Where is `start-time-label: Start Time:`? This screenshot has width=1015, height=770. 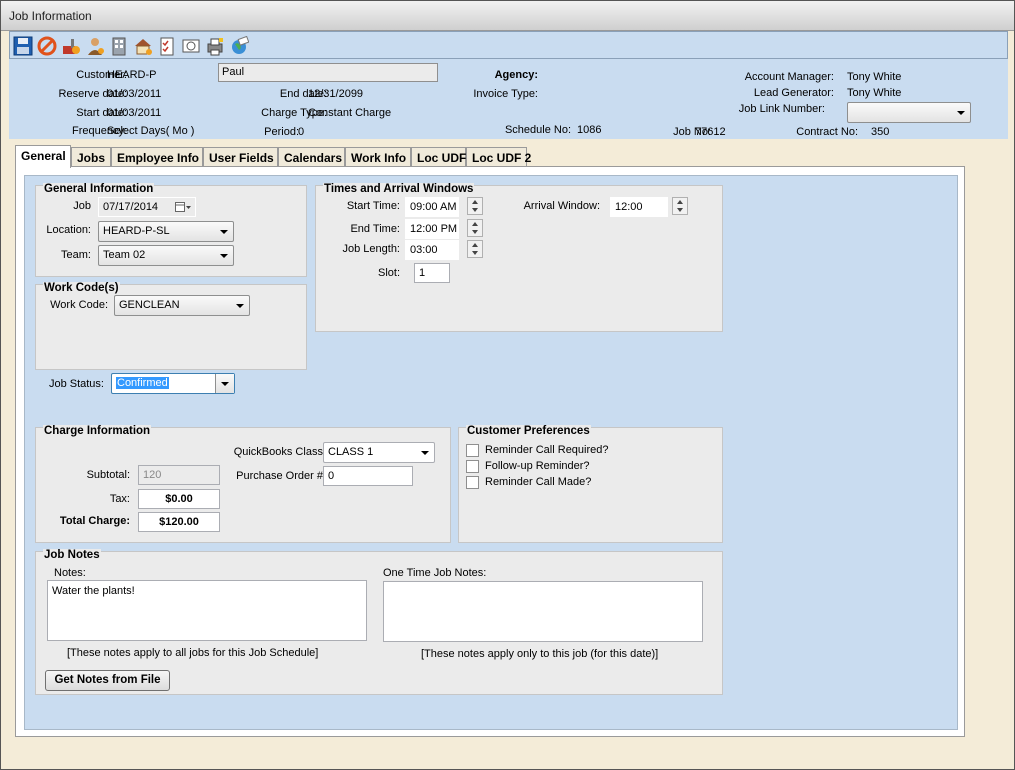 start-time-label: Start Time: is located at coordinates (373, 206).